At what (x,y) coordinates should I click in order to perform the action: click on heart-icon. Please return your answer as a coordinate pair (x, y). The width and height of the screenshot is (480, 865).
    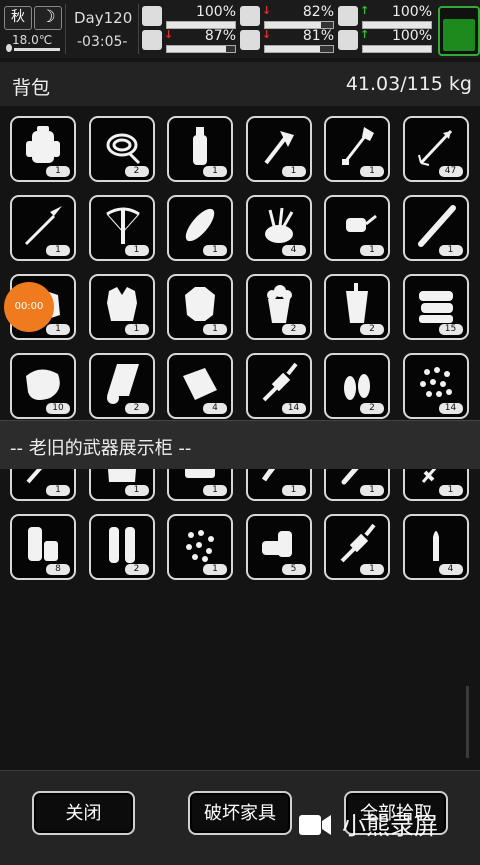
    Looking at the image, I should click on (348, 40).